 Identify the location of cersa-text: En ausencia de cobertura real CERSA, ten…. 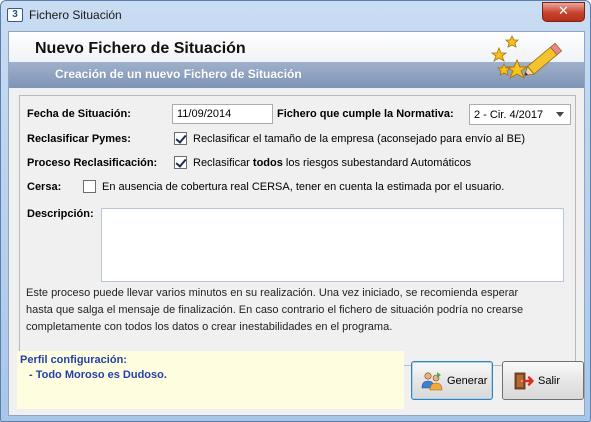
(303, 187).